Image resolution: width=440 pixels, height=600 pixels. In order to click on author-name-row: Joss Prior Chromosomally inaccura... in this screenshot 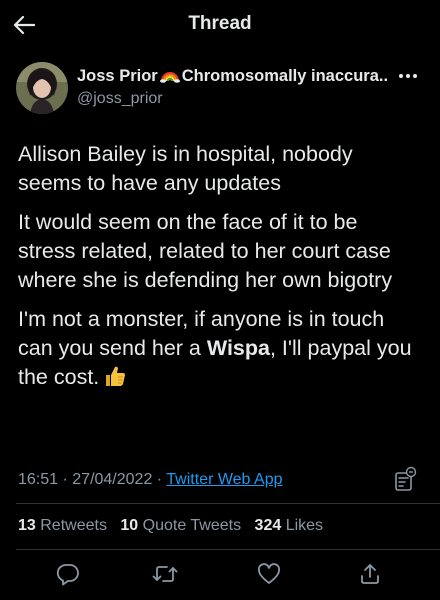, I will do `click(232, 76)`.